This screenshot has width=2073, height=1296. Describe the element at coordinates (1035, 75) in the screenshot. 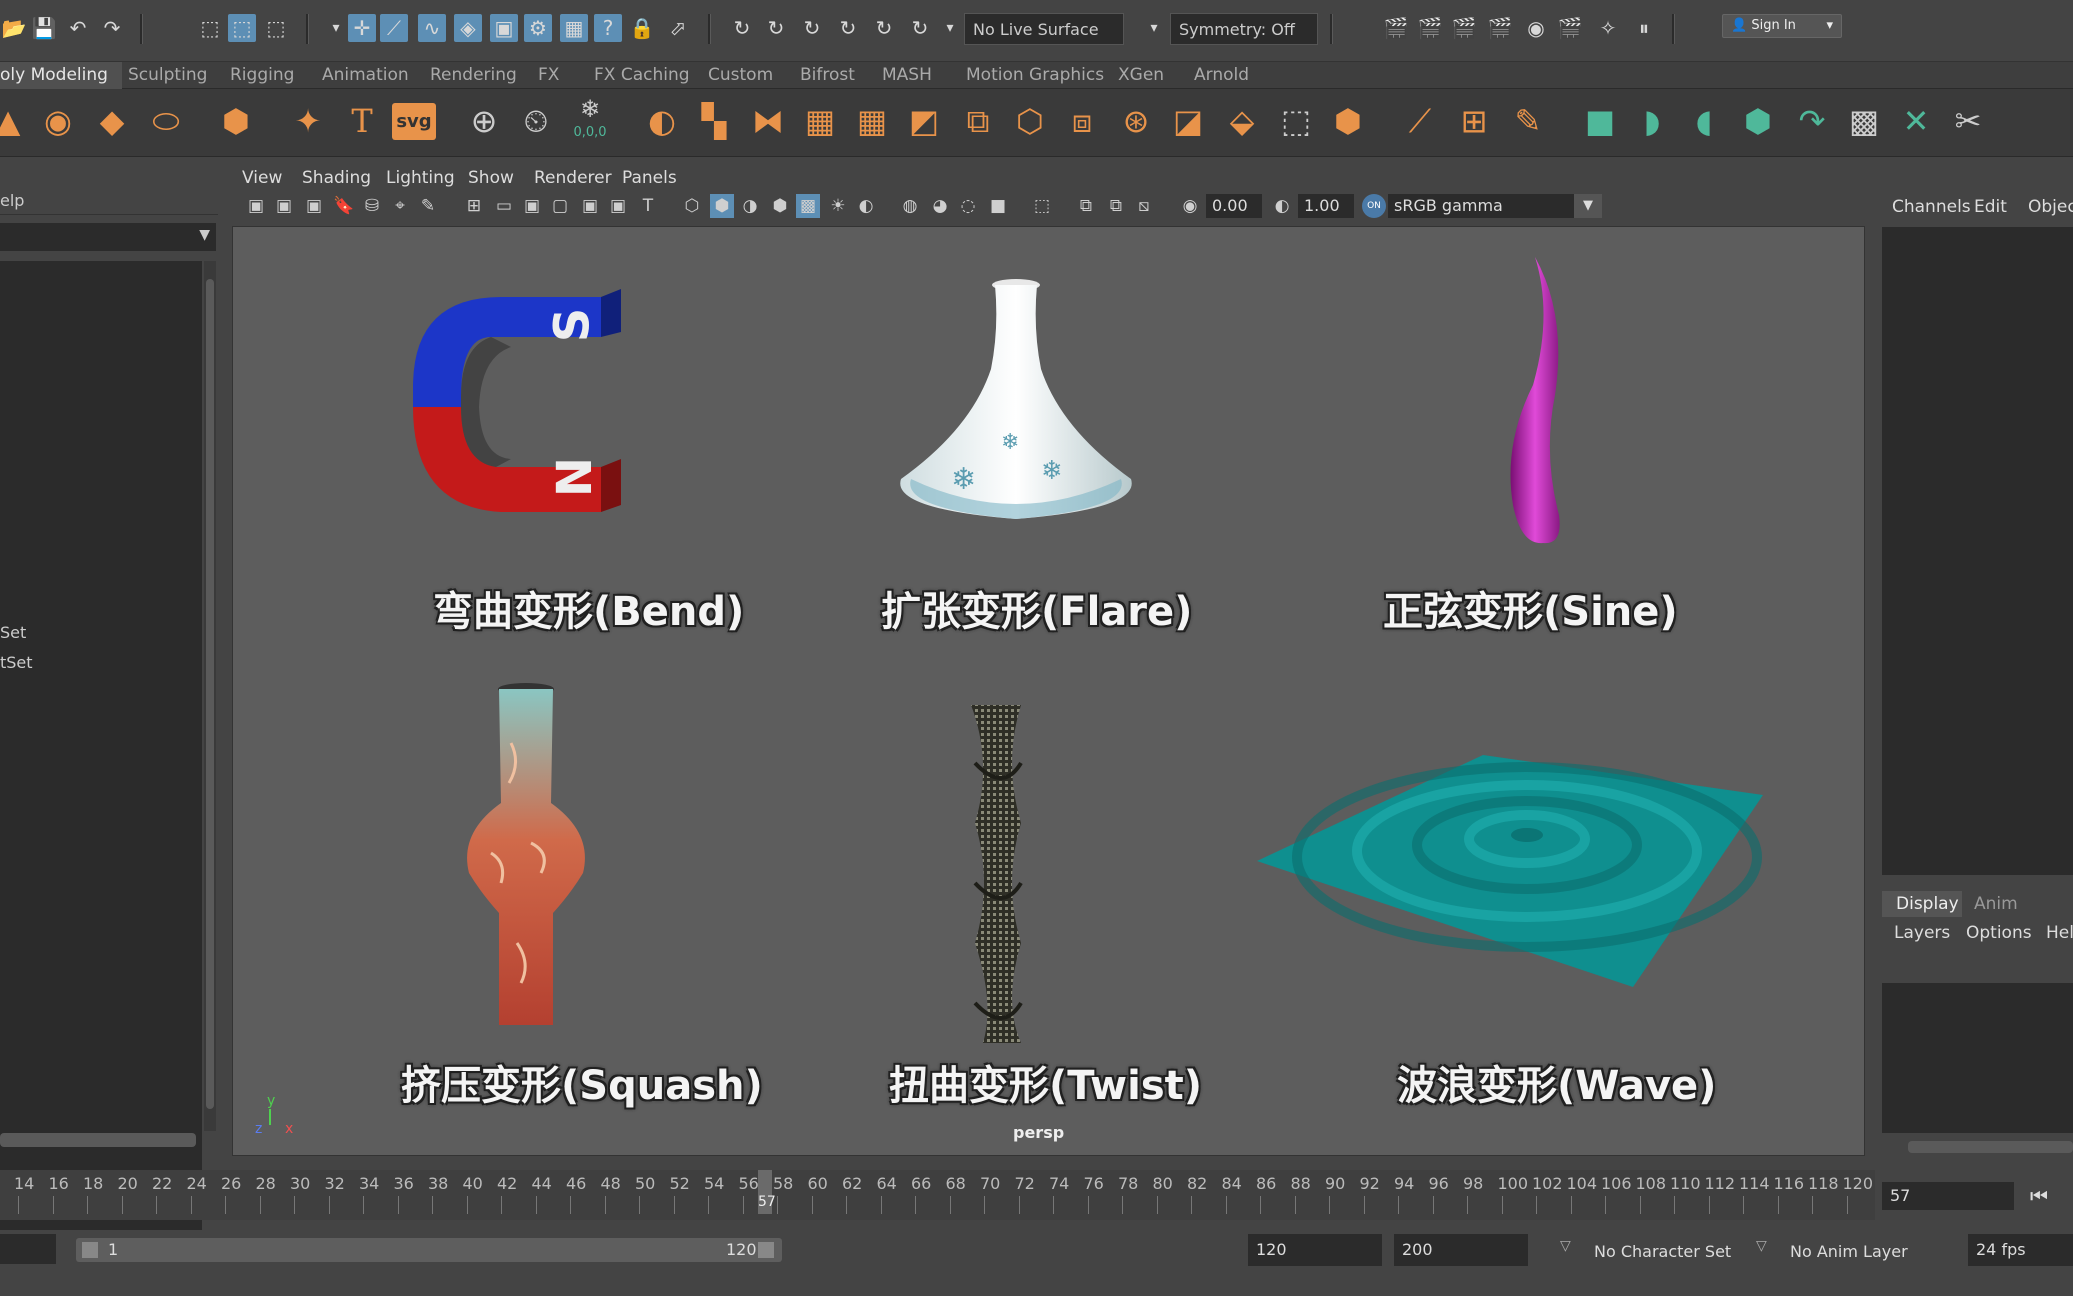

I see `shelf-tab-motion-graphics: Motion Graphics` at that location.